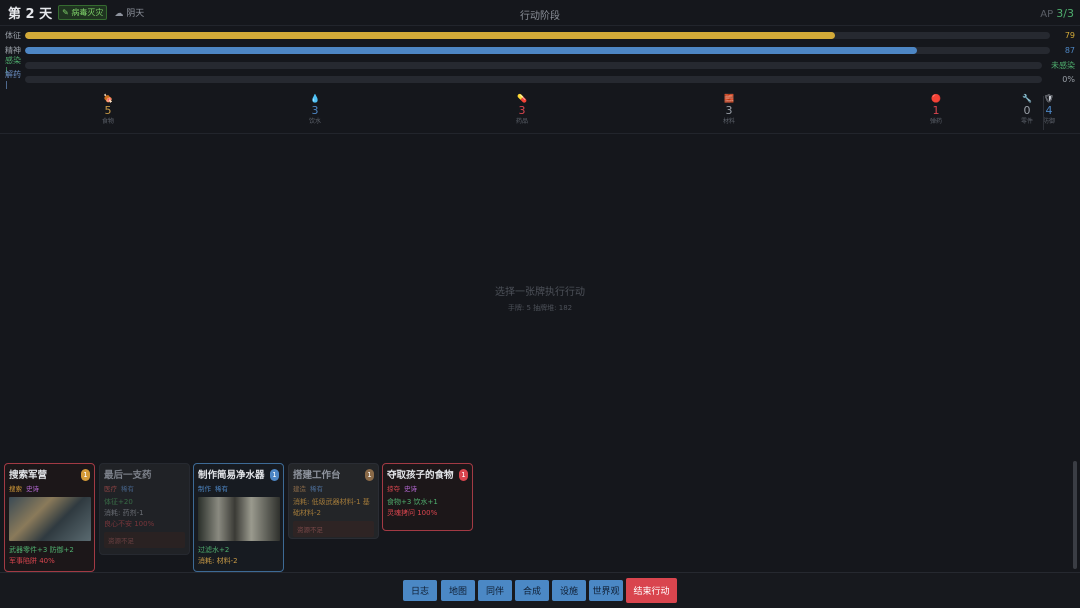  Describe the element at coordinates (41, 550) in the screenshot. I see `card-effect: 武器零件+3 防御+2` at that location.